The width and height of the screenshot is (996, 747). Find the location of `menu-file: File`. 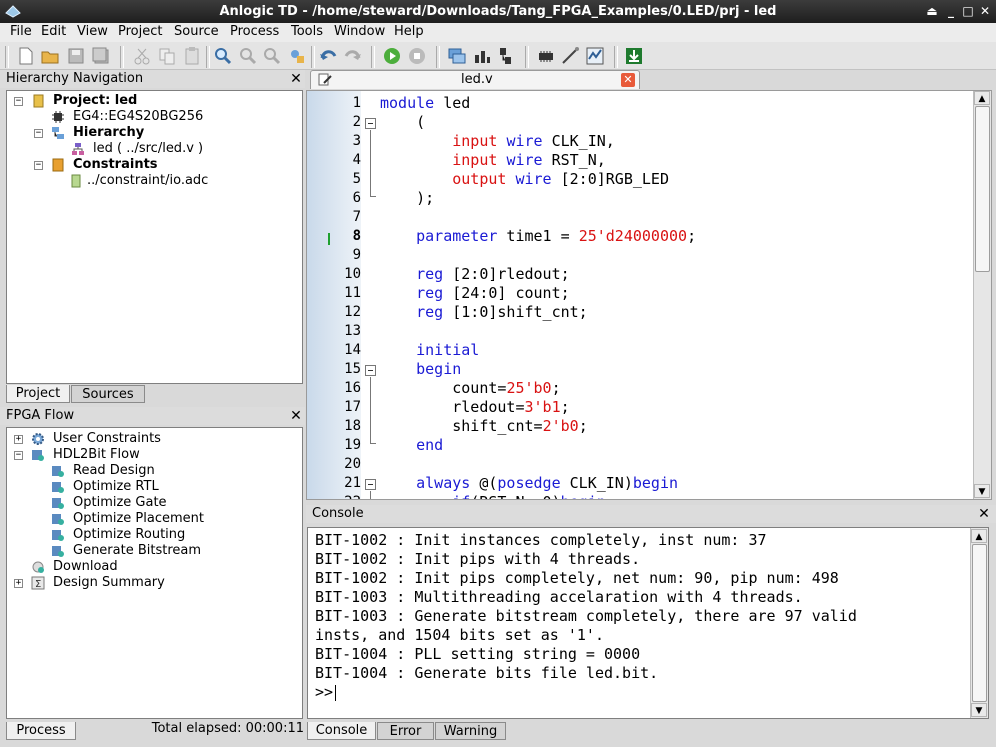

menu-file: File is located at coordinates (21, 31).